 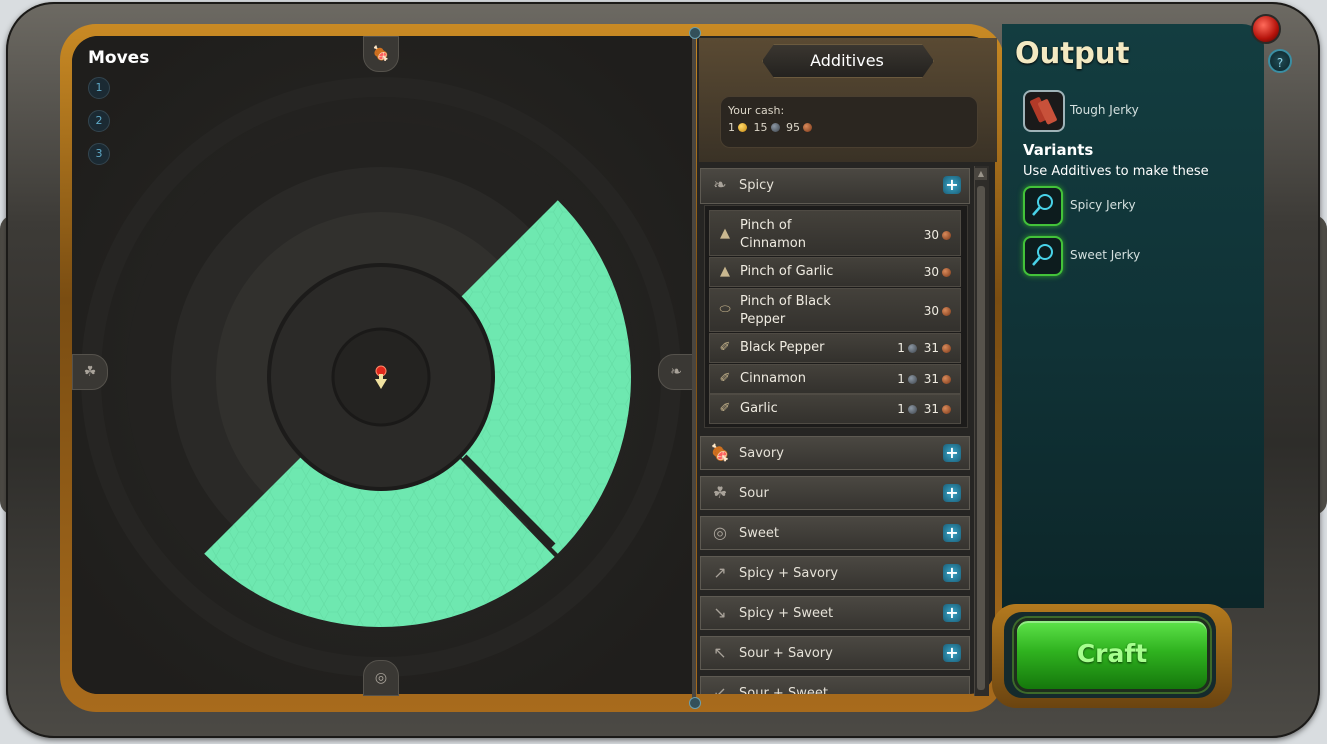 What do you see at coordinates (782, 347) in the screenshot?
I see `item-label: Black Pepper` at bounding box center [782, 347].